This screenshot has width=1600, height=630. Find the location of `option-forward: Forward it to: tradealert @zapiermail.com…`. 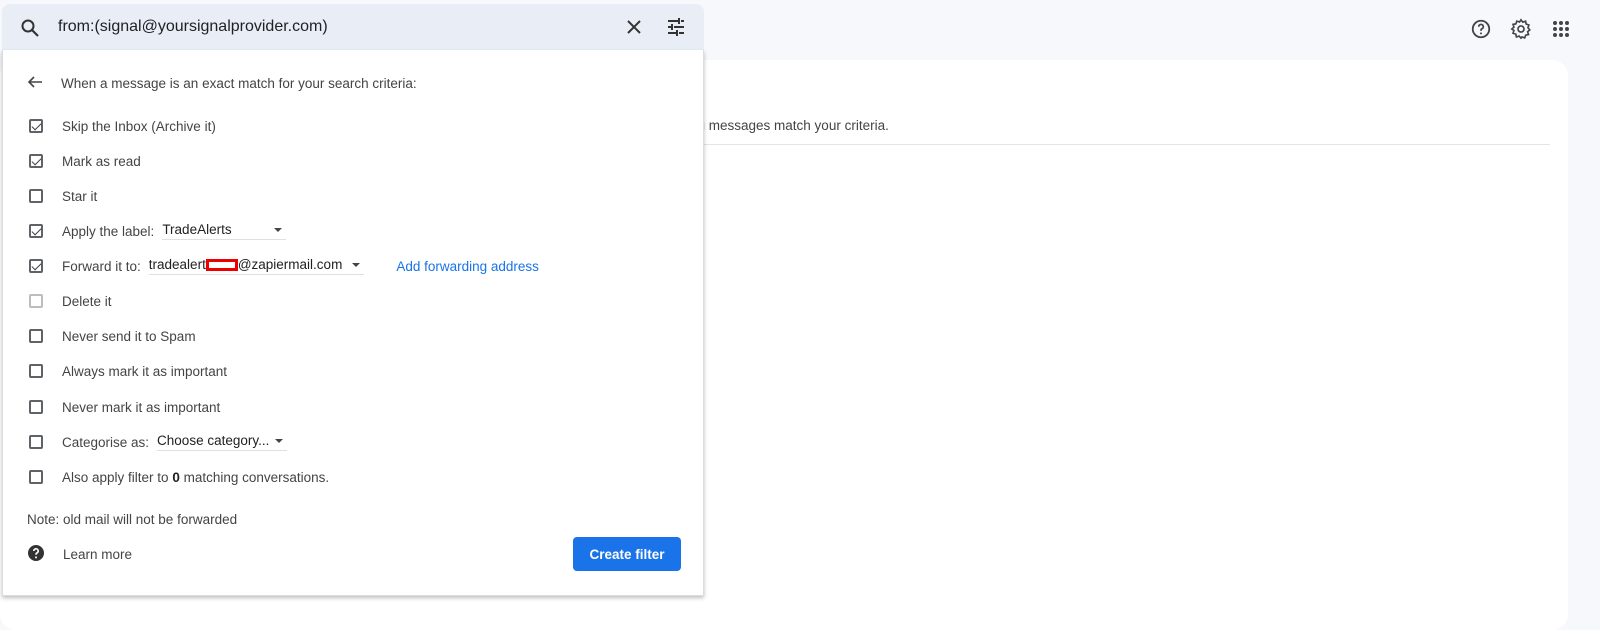

option-forward: Forward it to: tradealert @zapiermail.com… is located at coordinates (284, 266).